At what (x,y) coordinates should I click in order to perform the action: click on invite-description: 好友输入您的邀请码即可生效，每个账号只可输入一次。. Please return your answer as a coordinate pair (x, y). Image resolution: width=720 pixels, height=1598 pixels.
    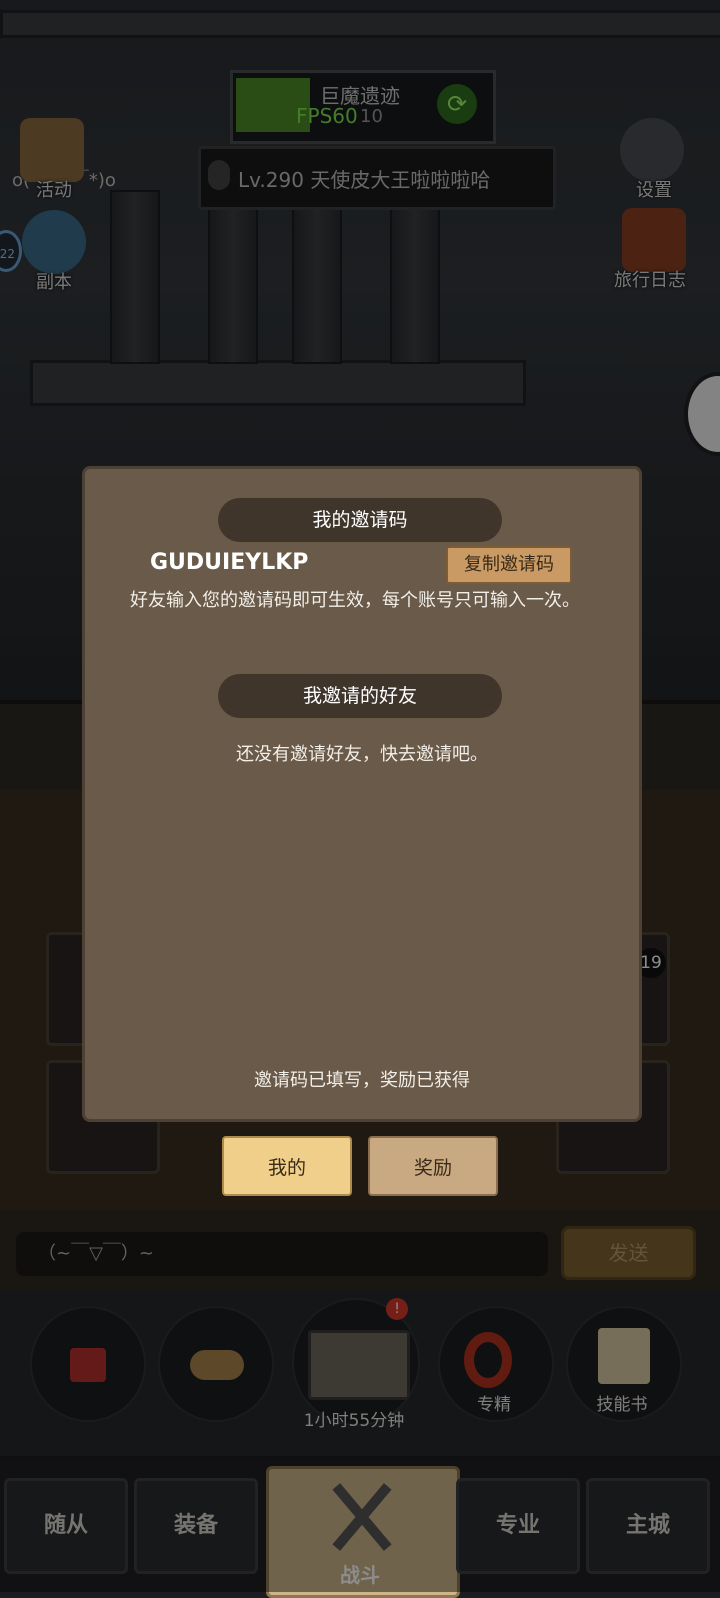
    Looking at the image, I should click on (355, 600).